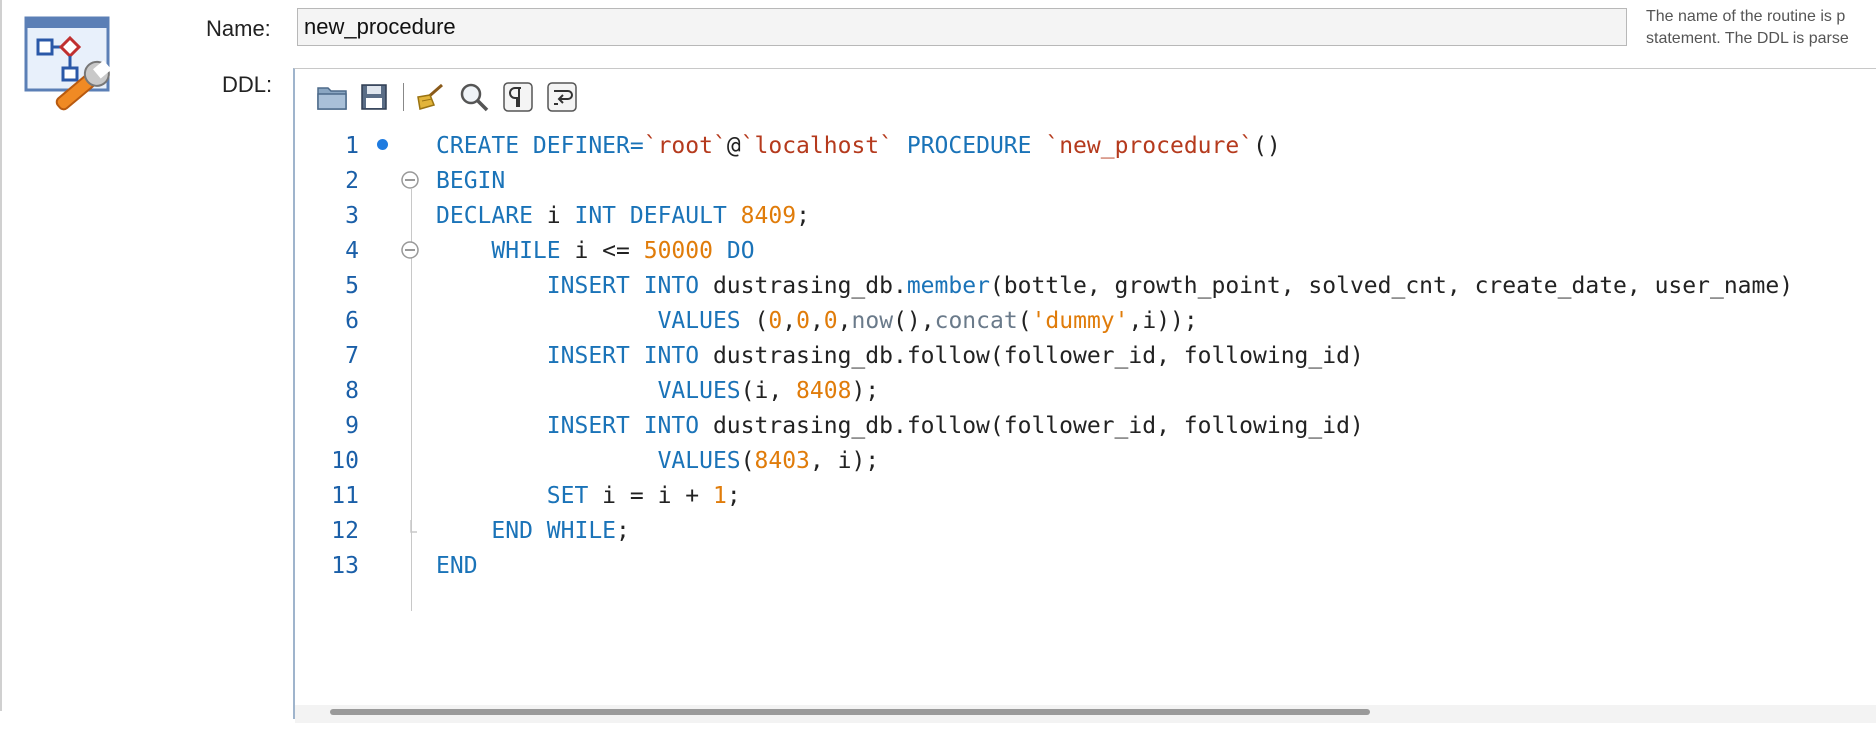 The width and height of the screenshot is (1876, 753). I want to click on line-number: 13, so click(345, 566).